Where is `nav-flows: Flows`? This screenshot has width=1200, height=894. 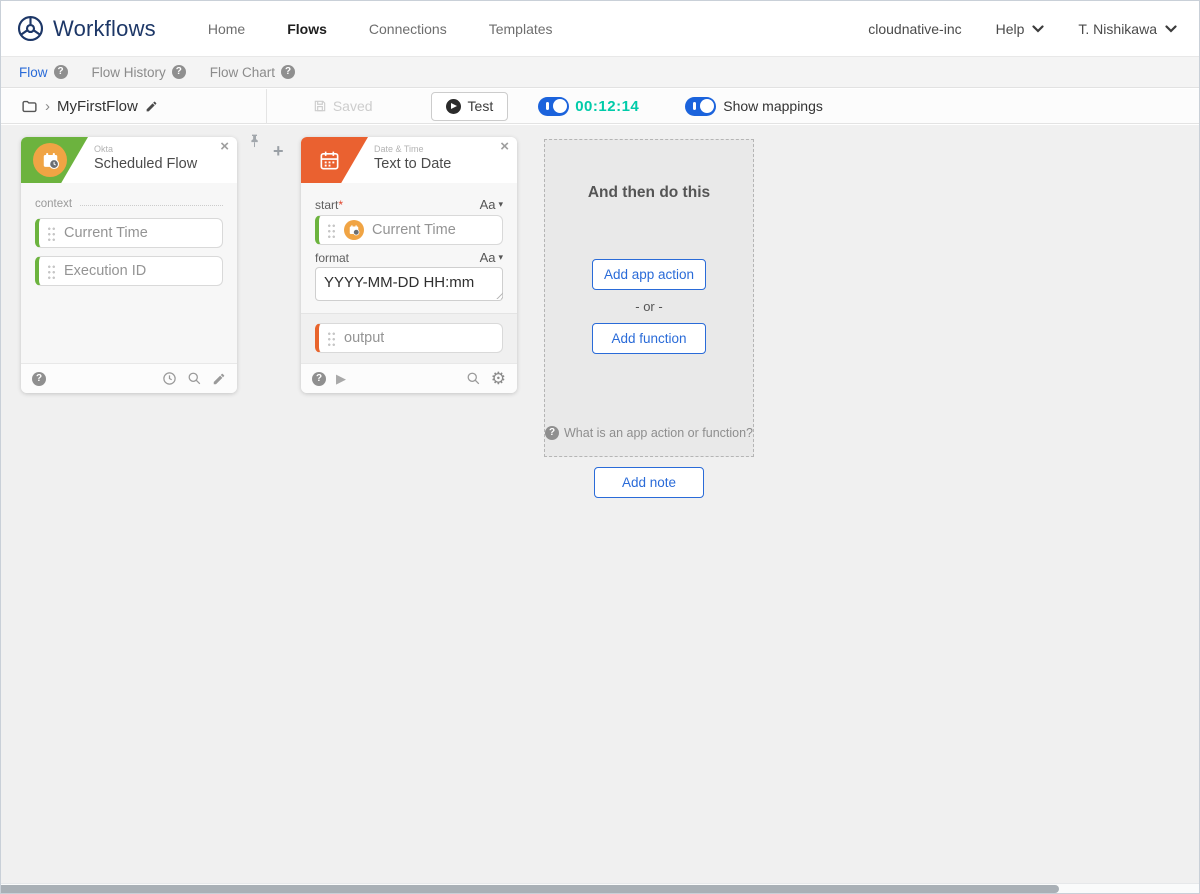
nav-flows: Flows is located at coordinates (307, 29).